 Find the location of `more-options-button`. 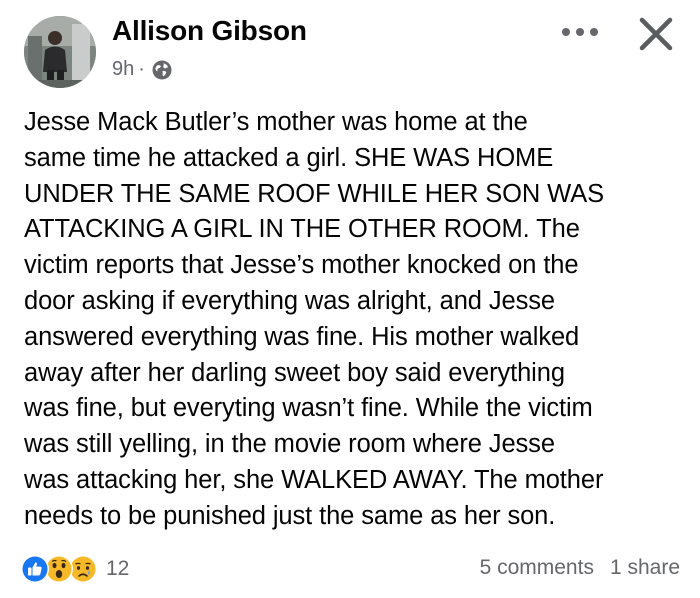

more-options-button is located at coordinates (580, 32).